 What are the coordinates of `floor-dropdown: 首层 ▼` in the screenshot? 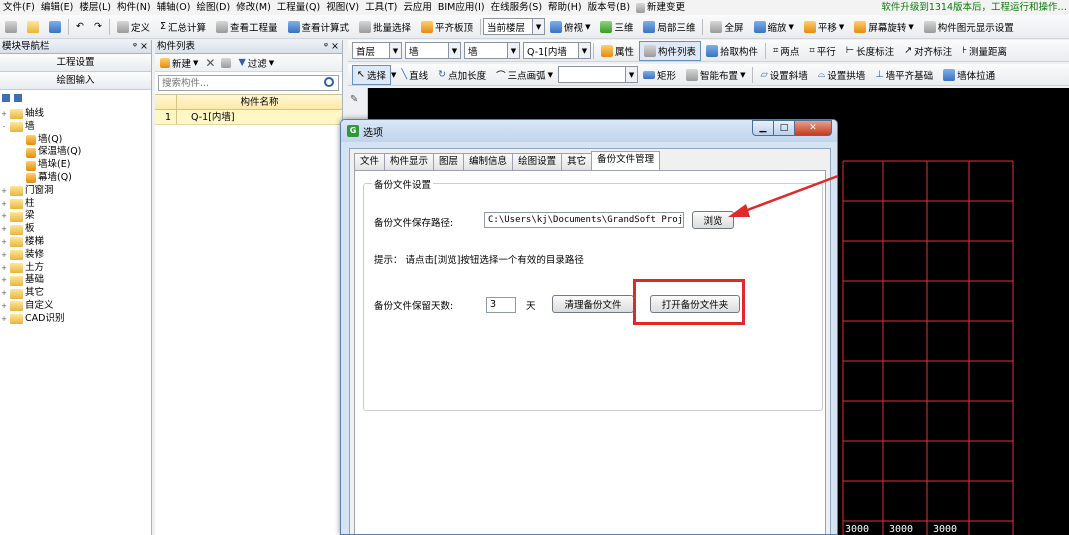 It's located at (377, 50).